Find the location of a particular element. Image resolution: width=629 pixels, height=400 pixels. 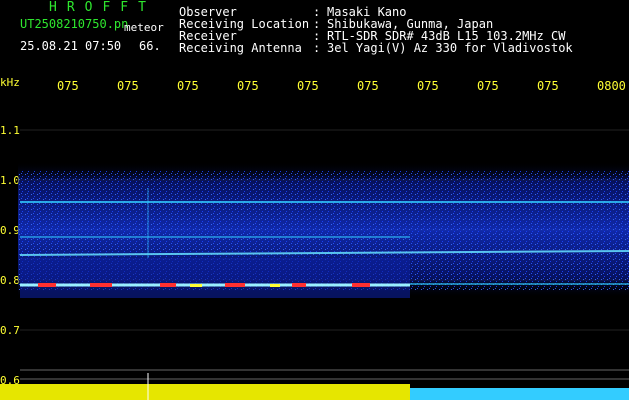

date-time: 25.08.21 07:50 is located at coordinates (71, 46).